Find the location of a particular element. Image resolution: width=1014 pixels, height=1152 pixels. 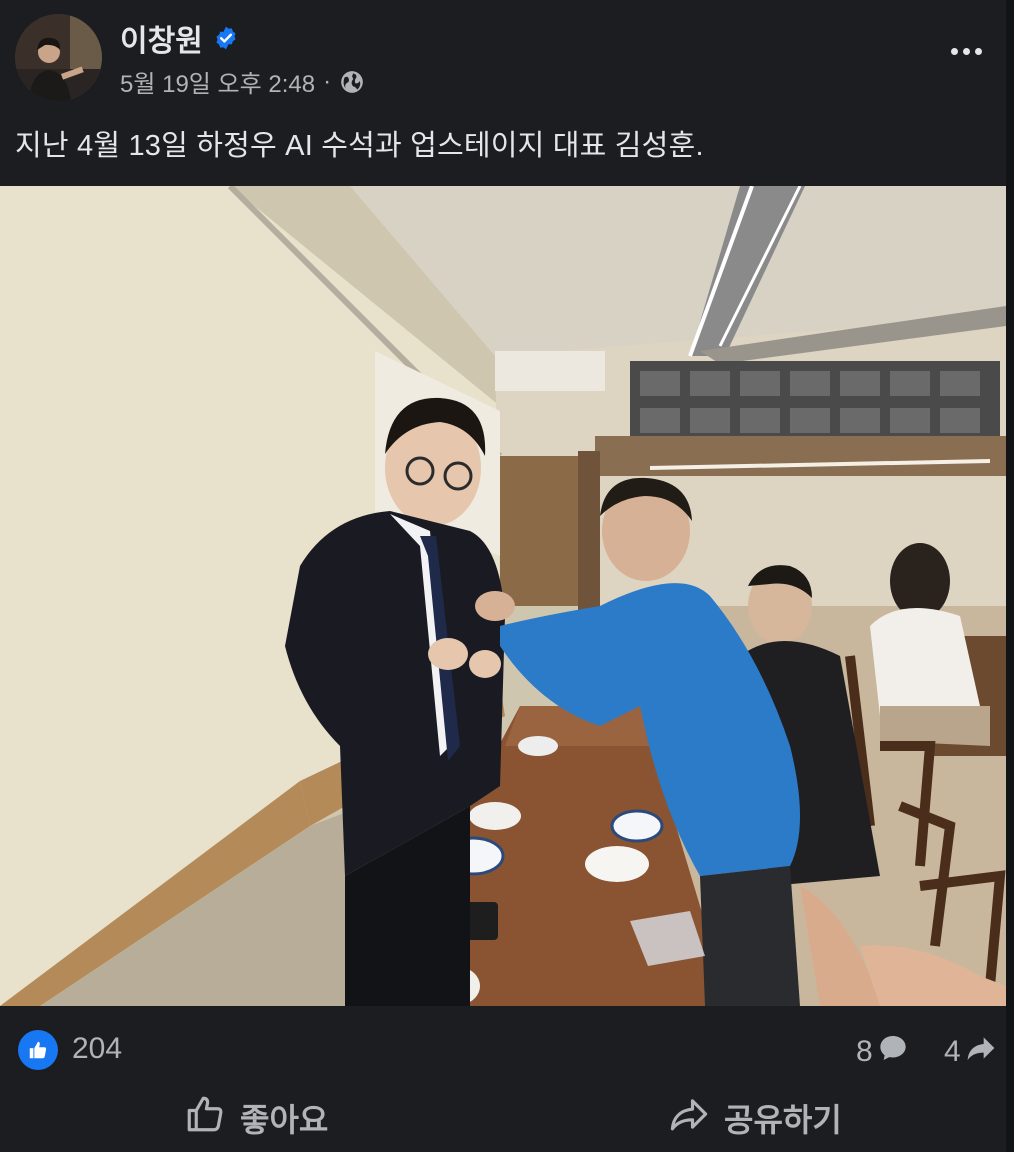

share-button: 공유하기 is located at coordinates (755, 1118).